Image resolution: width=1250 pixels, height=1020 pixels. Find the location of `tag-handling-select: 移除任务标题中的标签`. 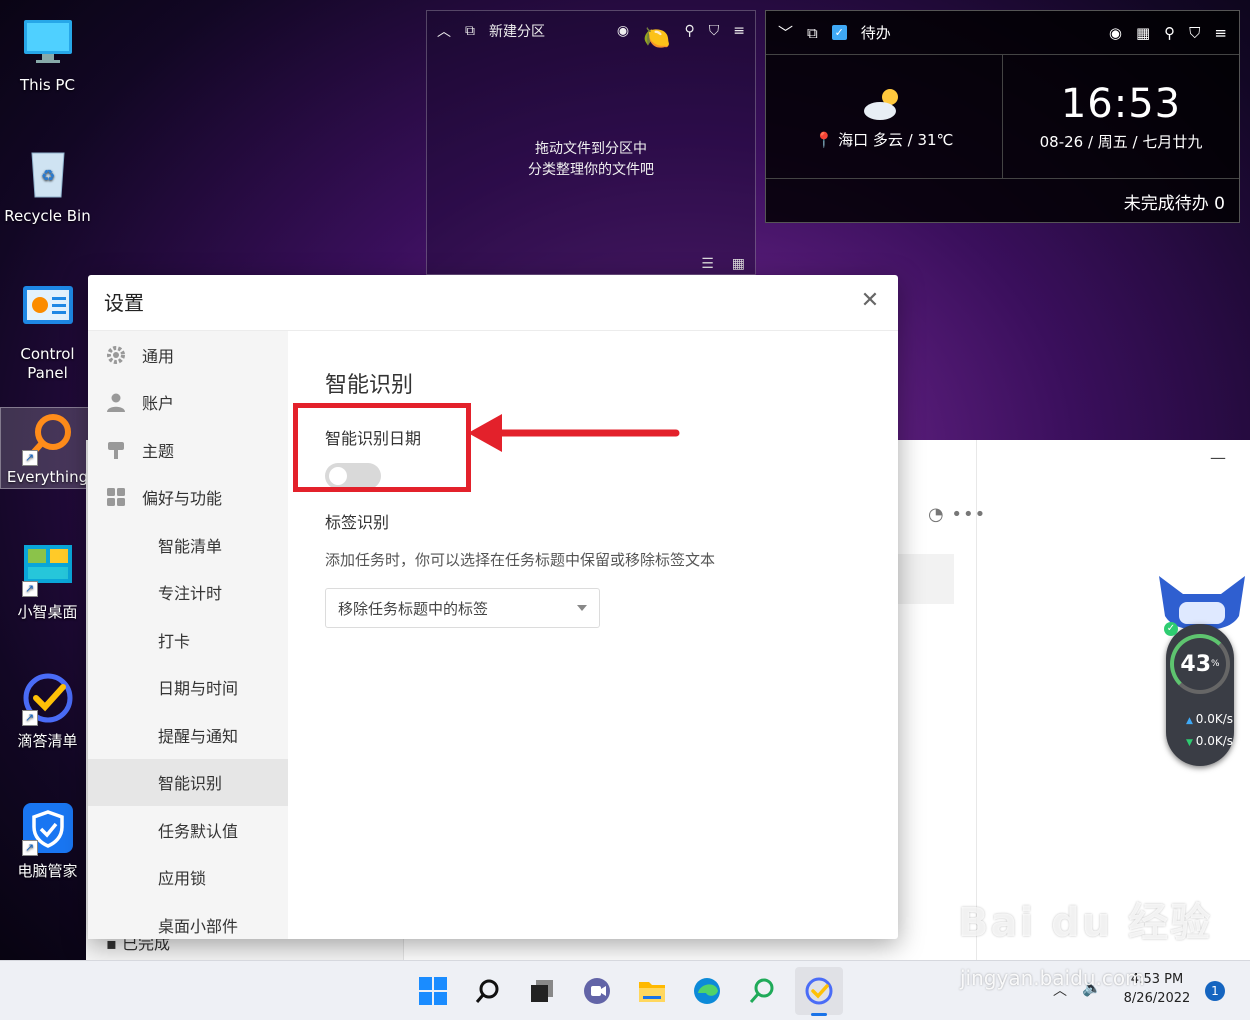

tag-handling-select: 移除任务标题中的标签 is located at coordinates (462, 608).